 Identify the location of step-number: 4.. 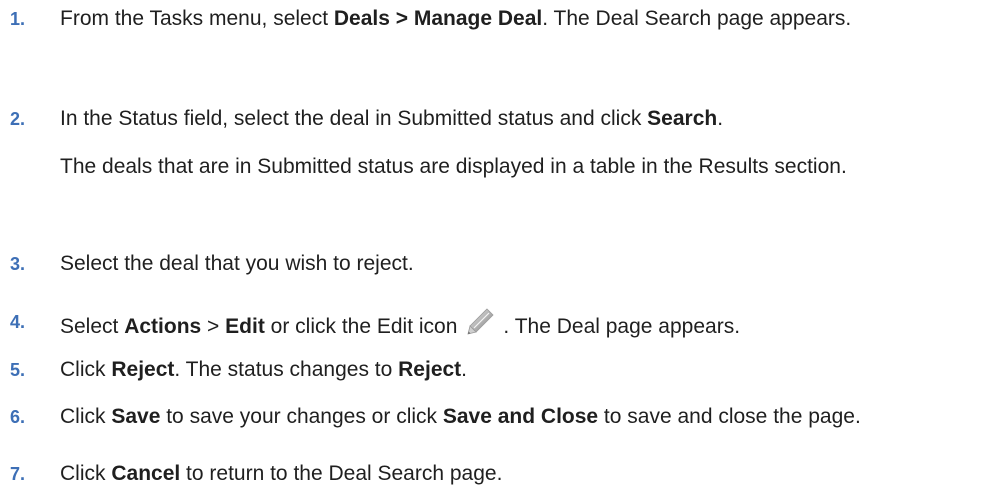
(18, 322).